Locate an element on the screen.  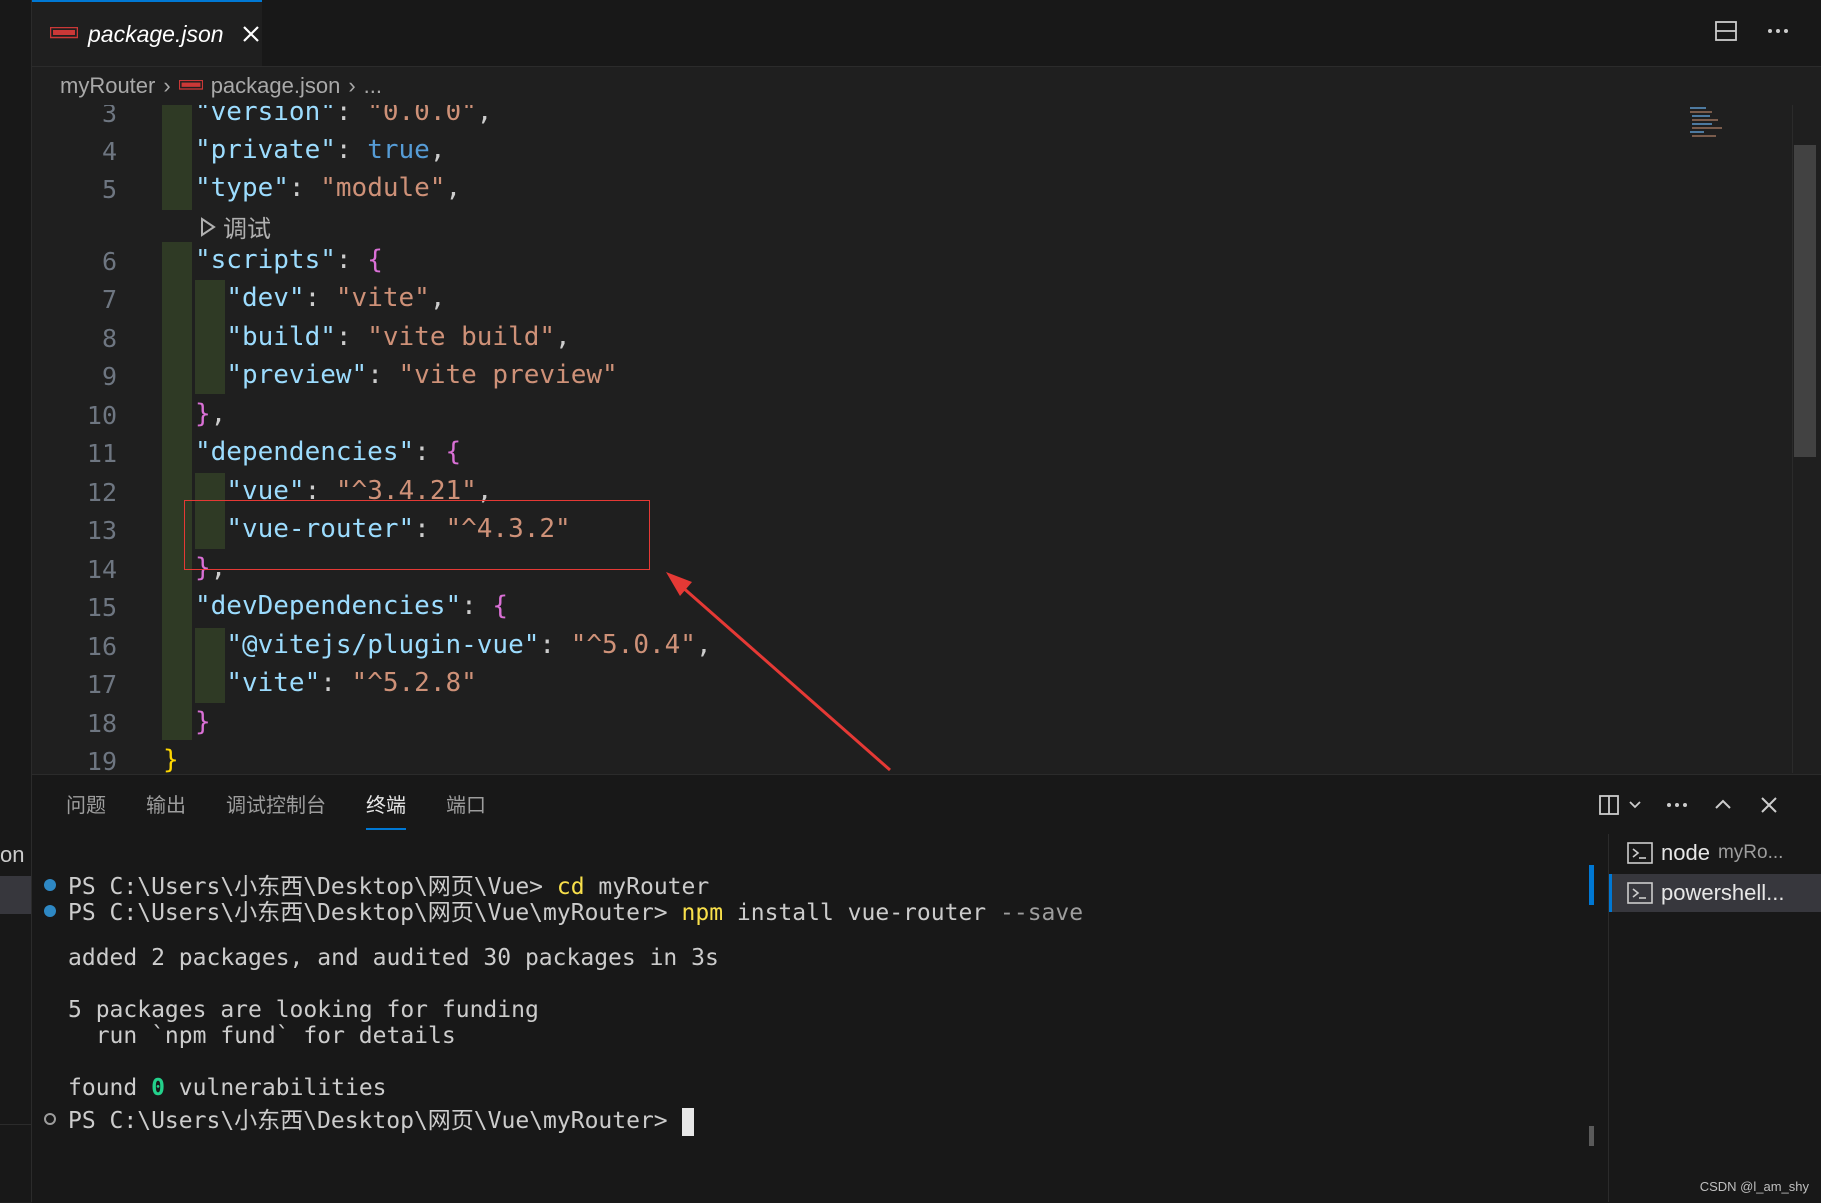
line-number: 10 is located at coordinates (101, 415).